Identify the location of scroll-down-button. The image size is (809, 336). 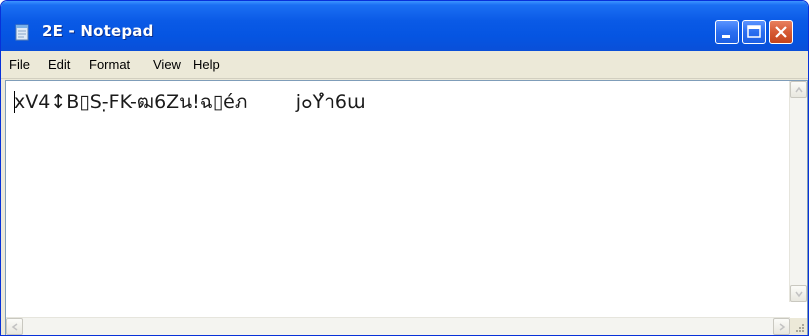
(798, 293).